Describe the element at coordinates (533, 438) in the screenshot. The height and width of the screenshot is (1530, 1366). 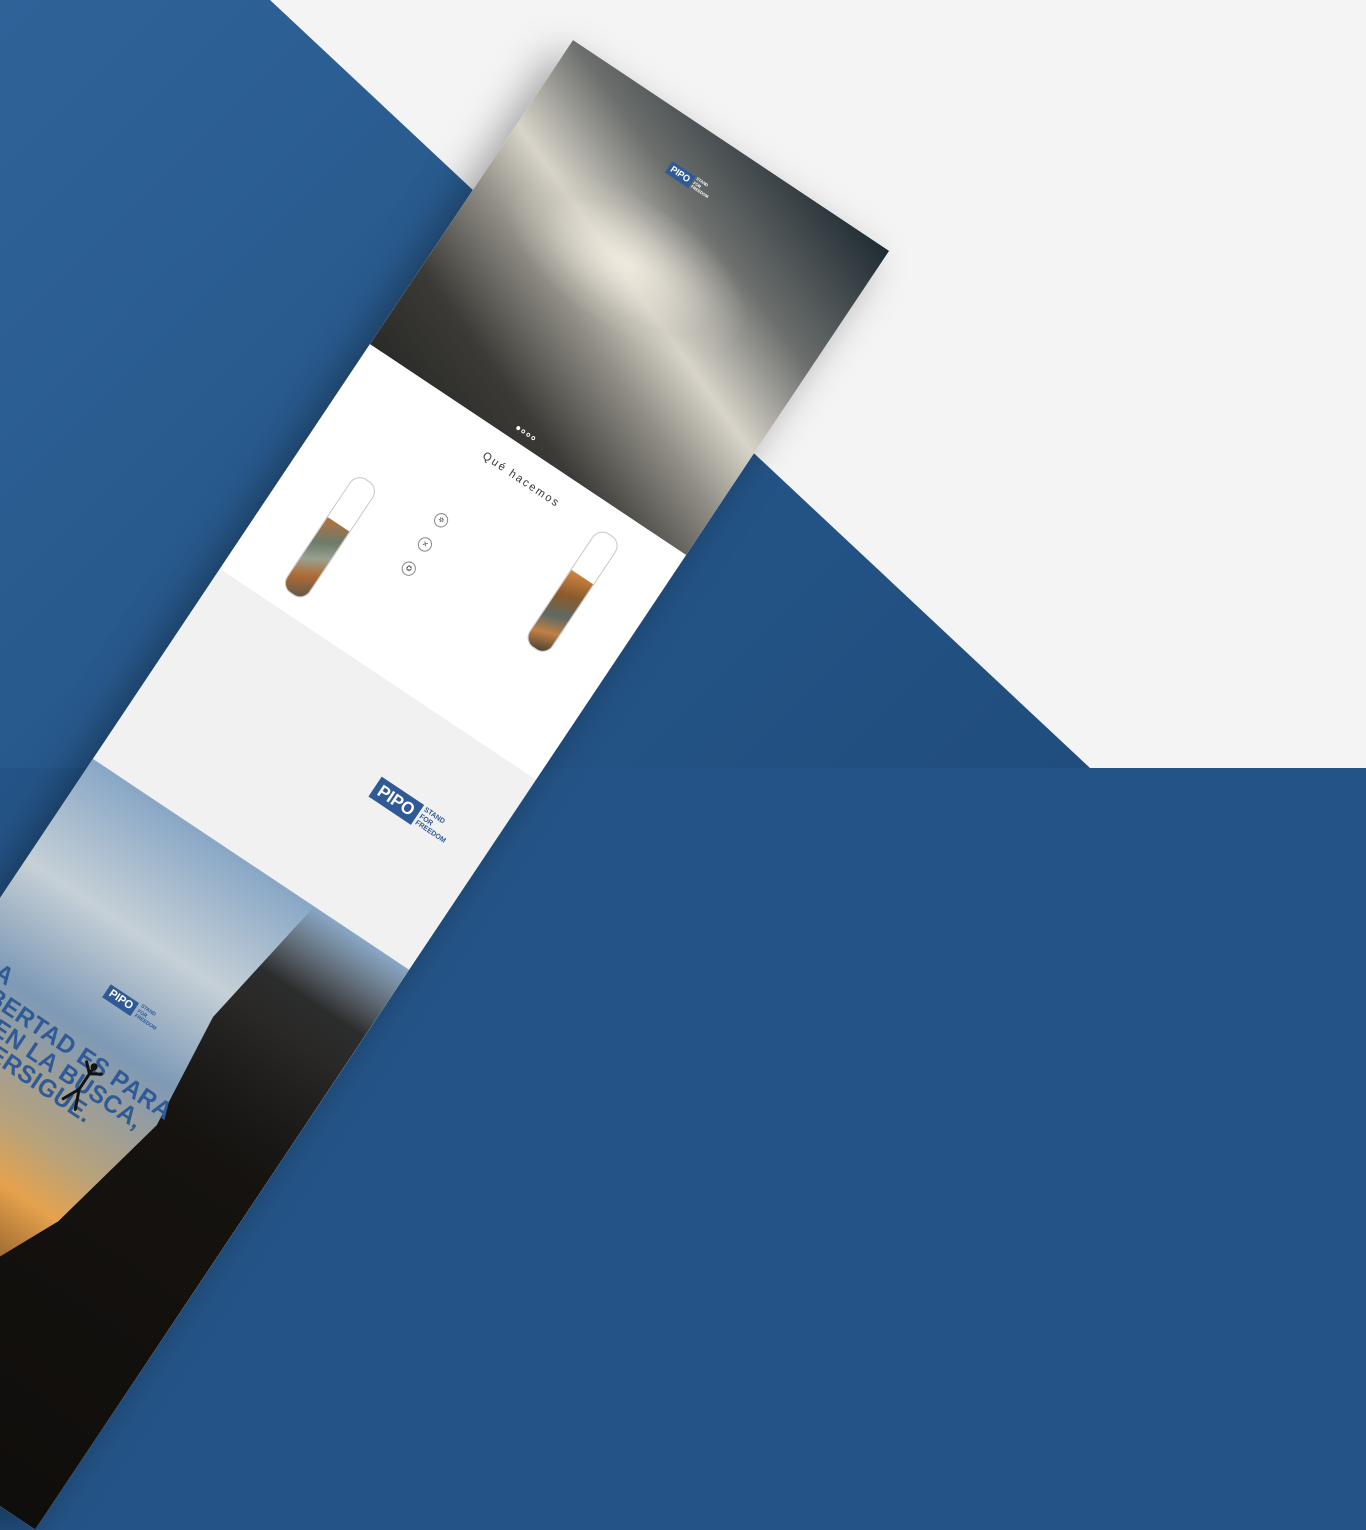
I see `slider-dot` at that location.